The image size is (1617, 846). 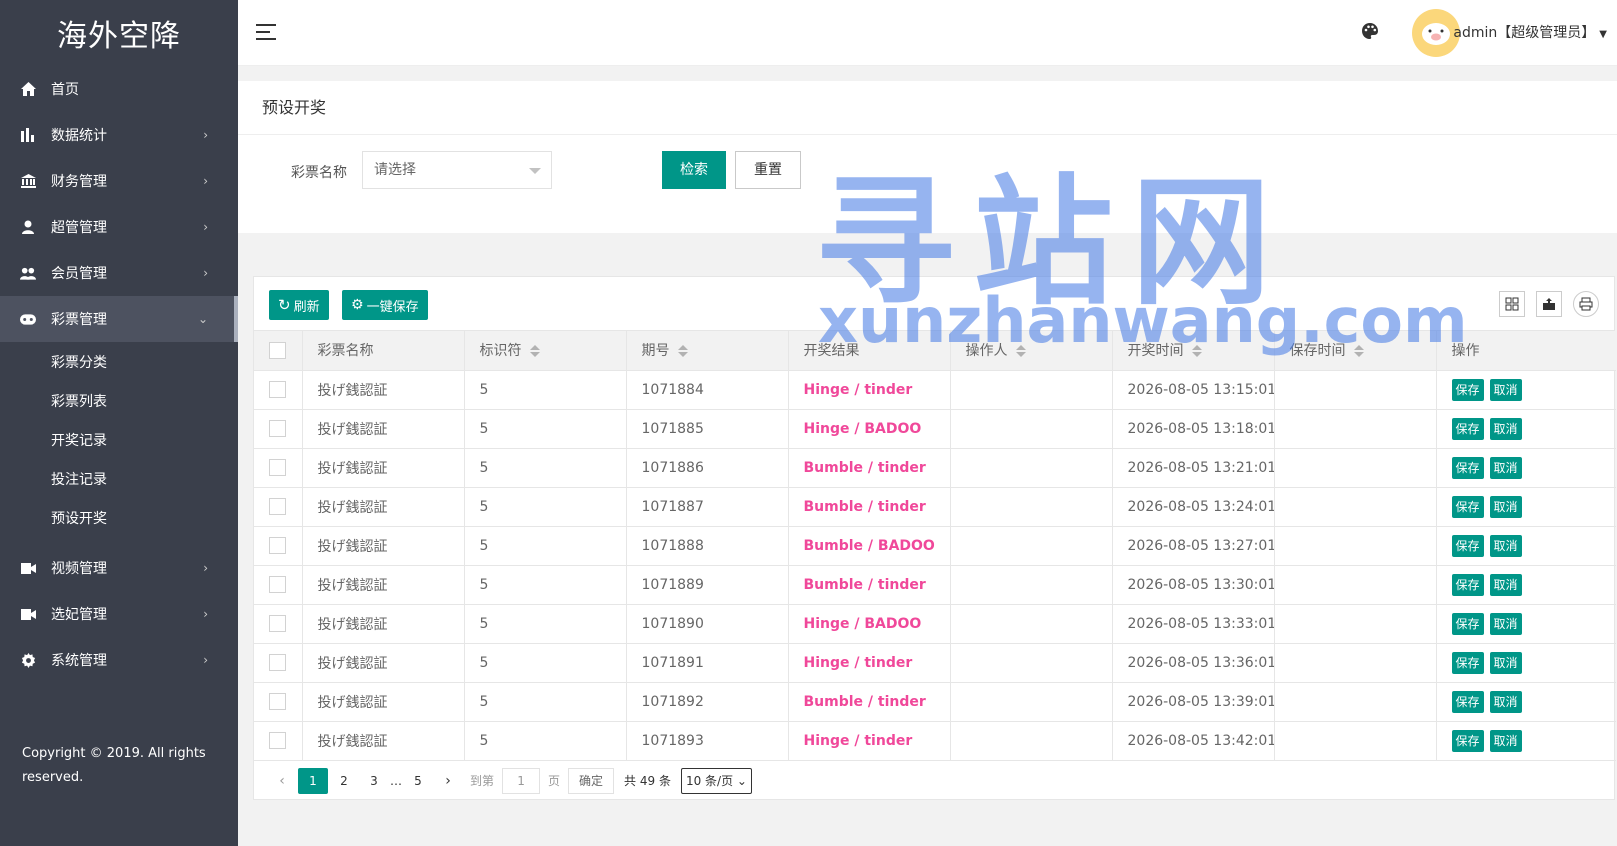 What do you see at coordinates (1549, 304) in the screenshot?
I see `export-icon` at bounding box center [1549, 304].